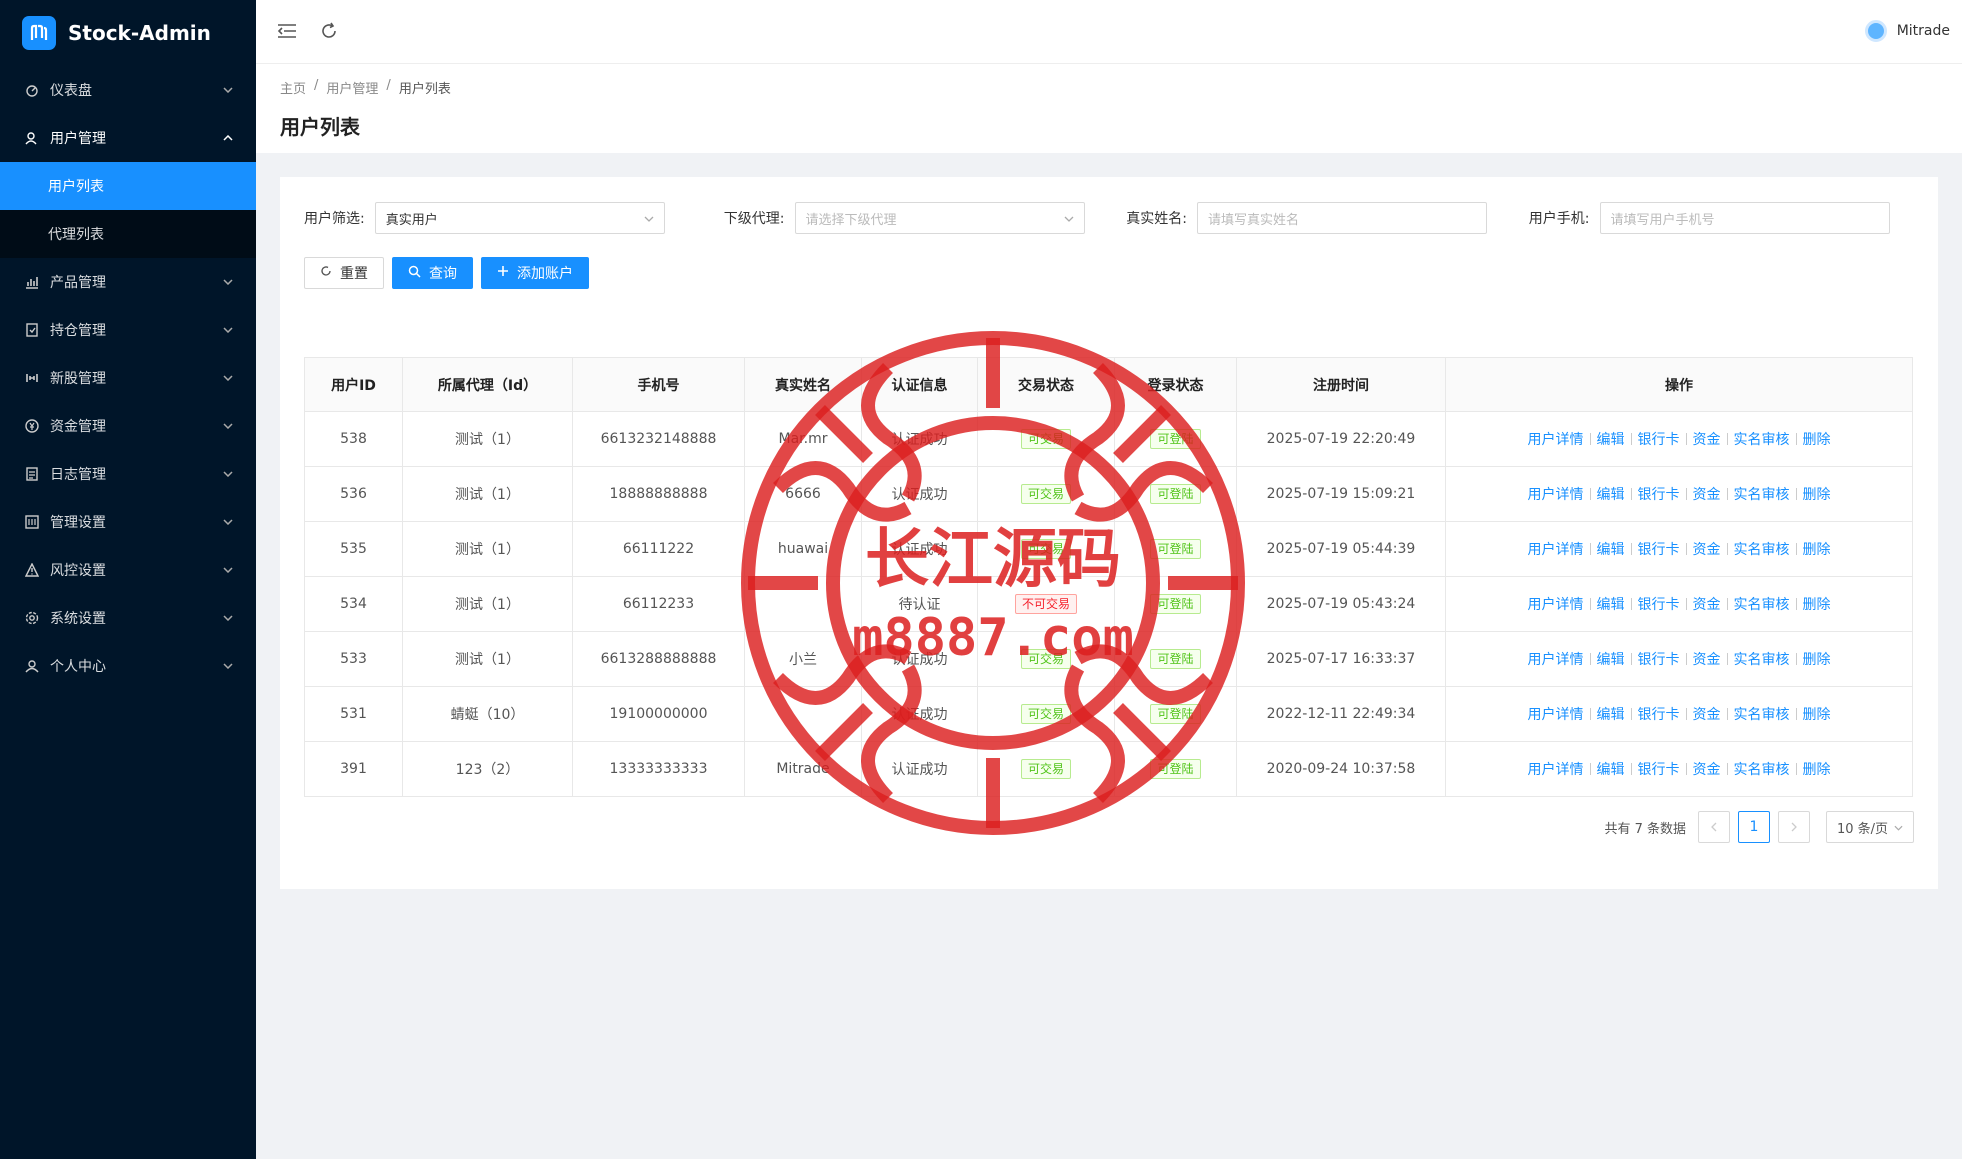  I want to click on sidebar-item-label: 风控设置, so click(78, 571).